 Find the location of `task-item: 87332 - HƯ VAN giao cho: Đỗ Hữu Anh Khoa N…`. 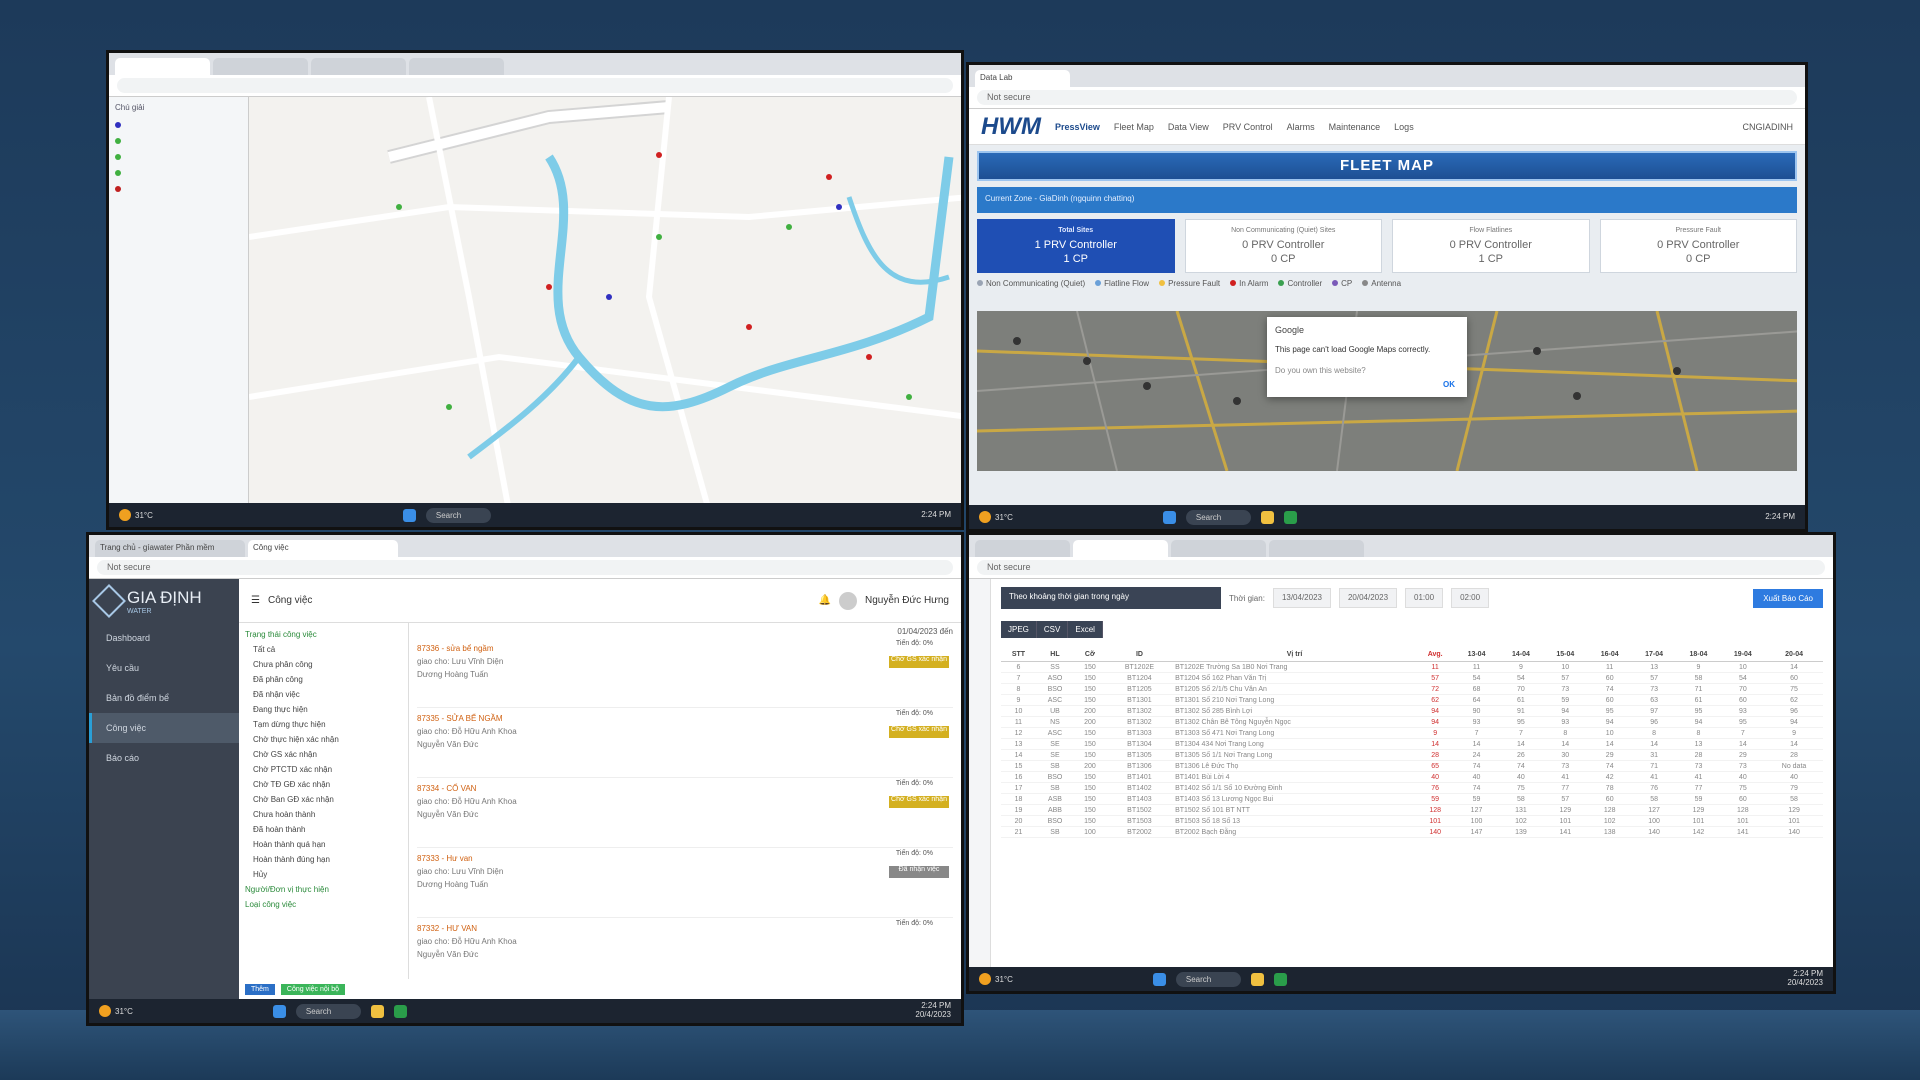

task-item: 87332 - HƯ VAN giao cho: Đỗ Hữu Anh Khoa N… is located at coordinates (685, 948).